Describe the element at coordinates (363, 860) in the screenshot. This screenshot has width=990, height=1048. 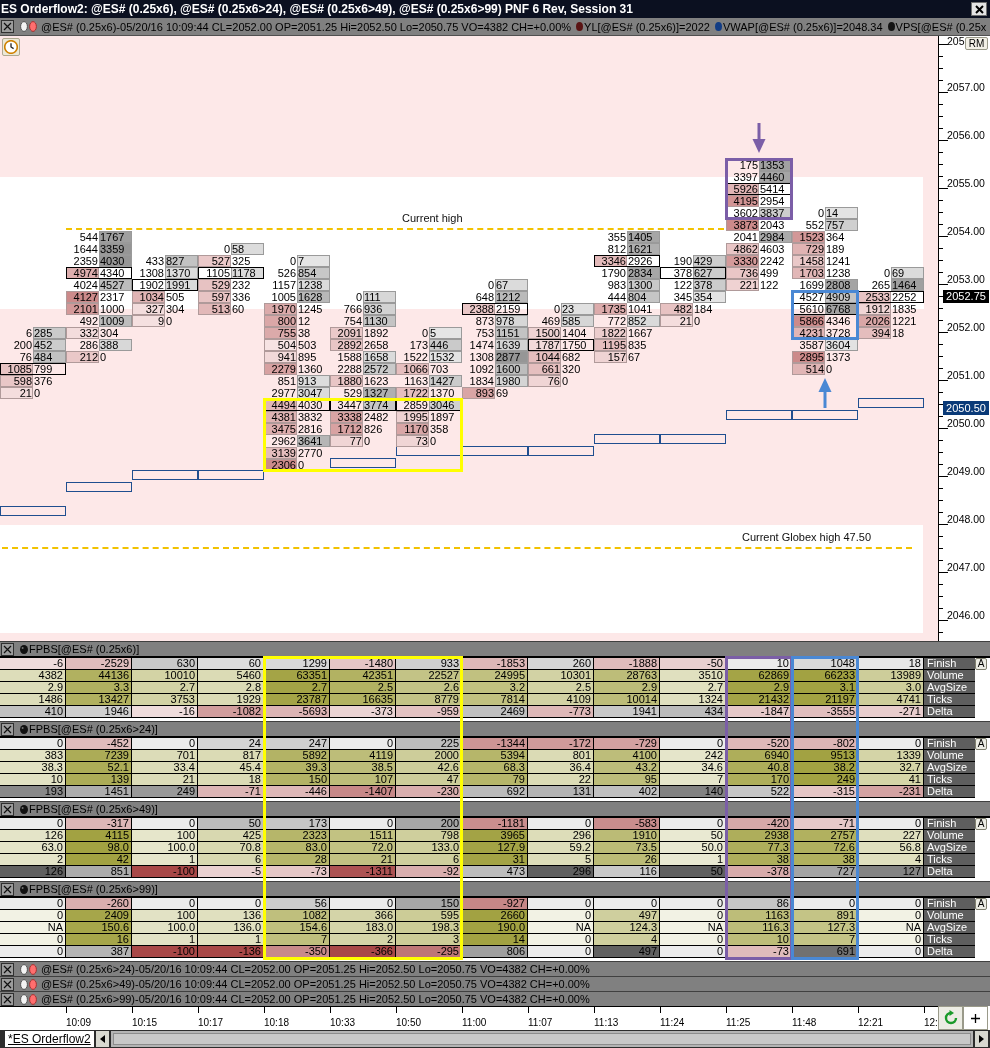
I see `table-cell: 21` at that location.